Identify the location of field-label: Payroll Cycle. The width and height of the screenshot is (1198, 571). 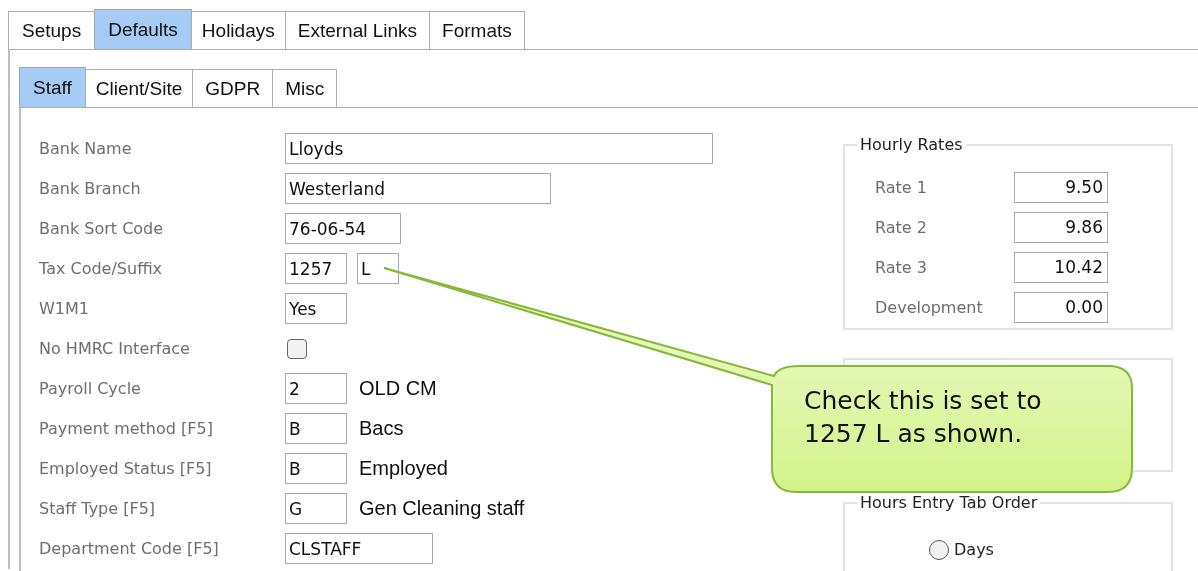
(90, 388).